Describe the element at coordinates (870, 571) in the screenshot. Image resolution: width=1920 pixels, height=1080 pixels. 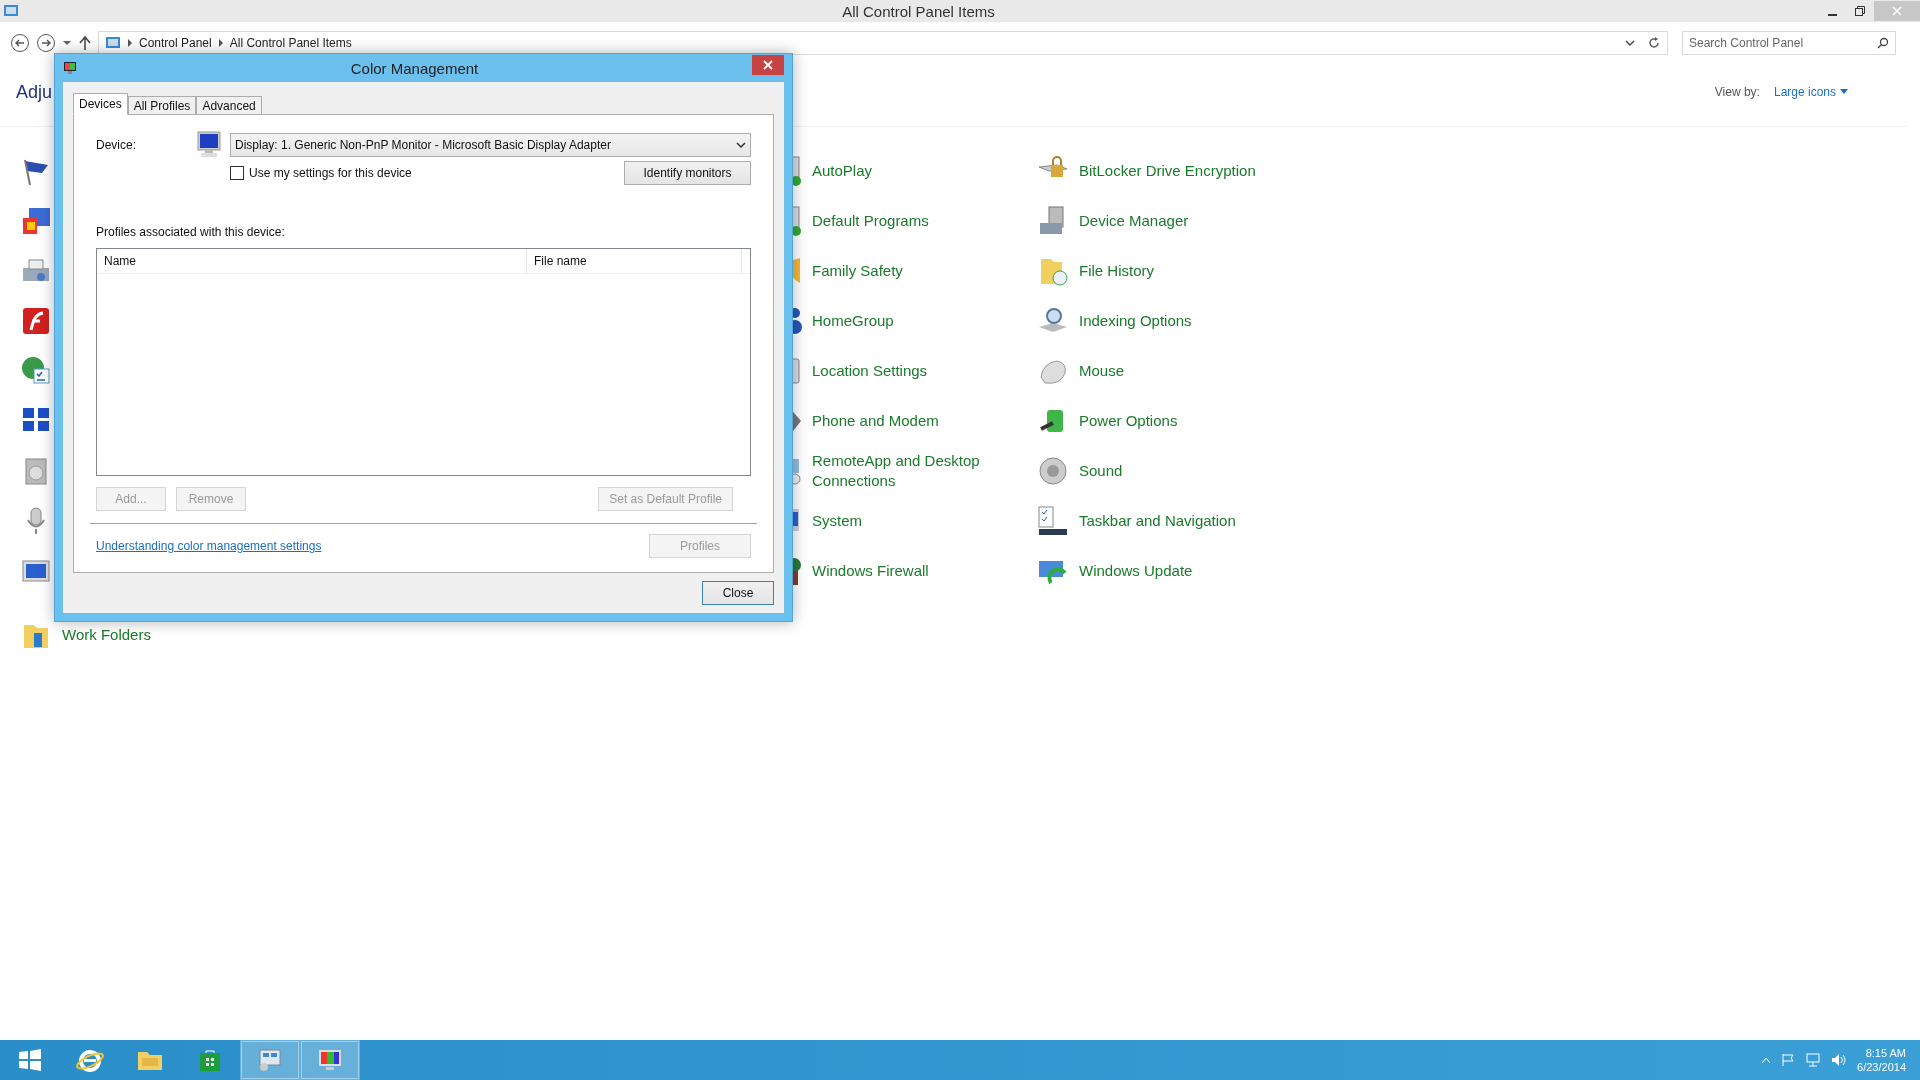
I see `control-panel-link: Windows Firewall` at that location.